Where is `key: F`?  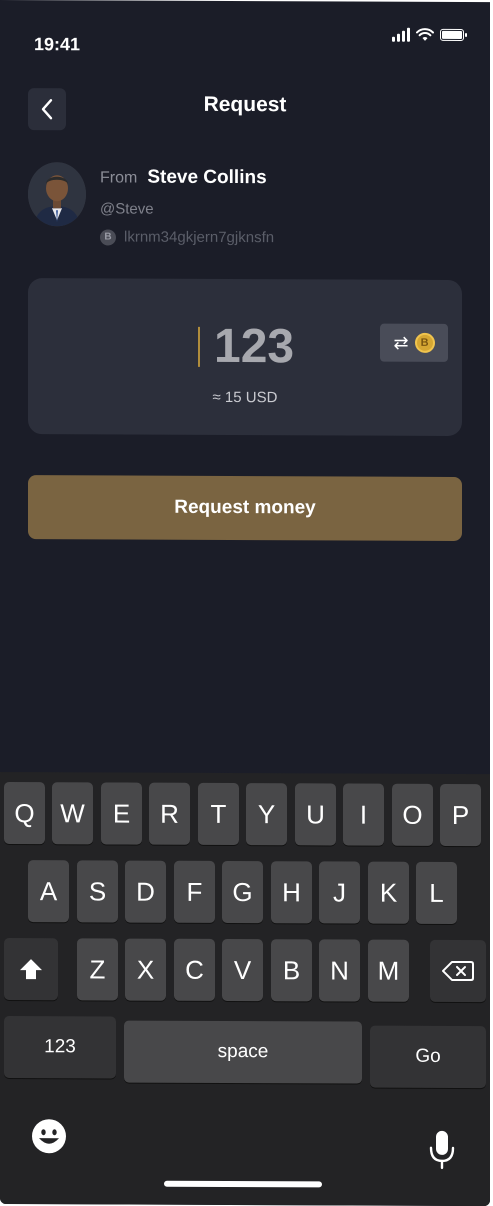
key: F is located at coordinates (194, 891).